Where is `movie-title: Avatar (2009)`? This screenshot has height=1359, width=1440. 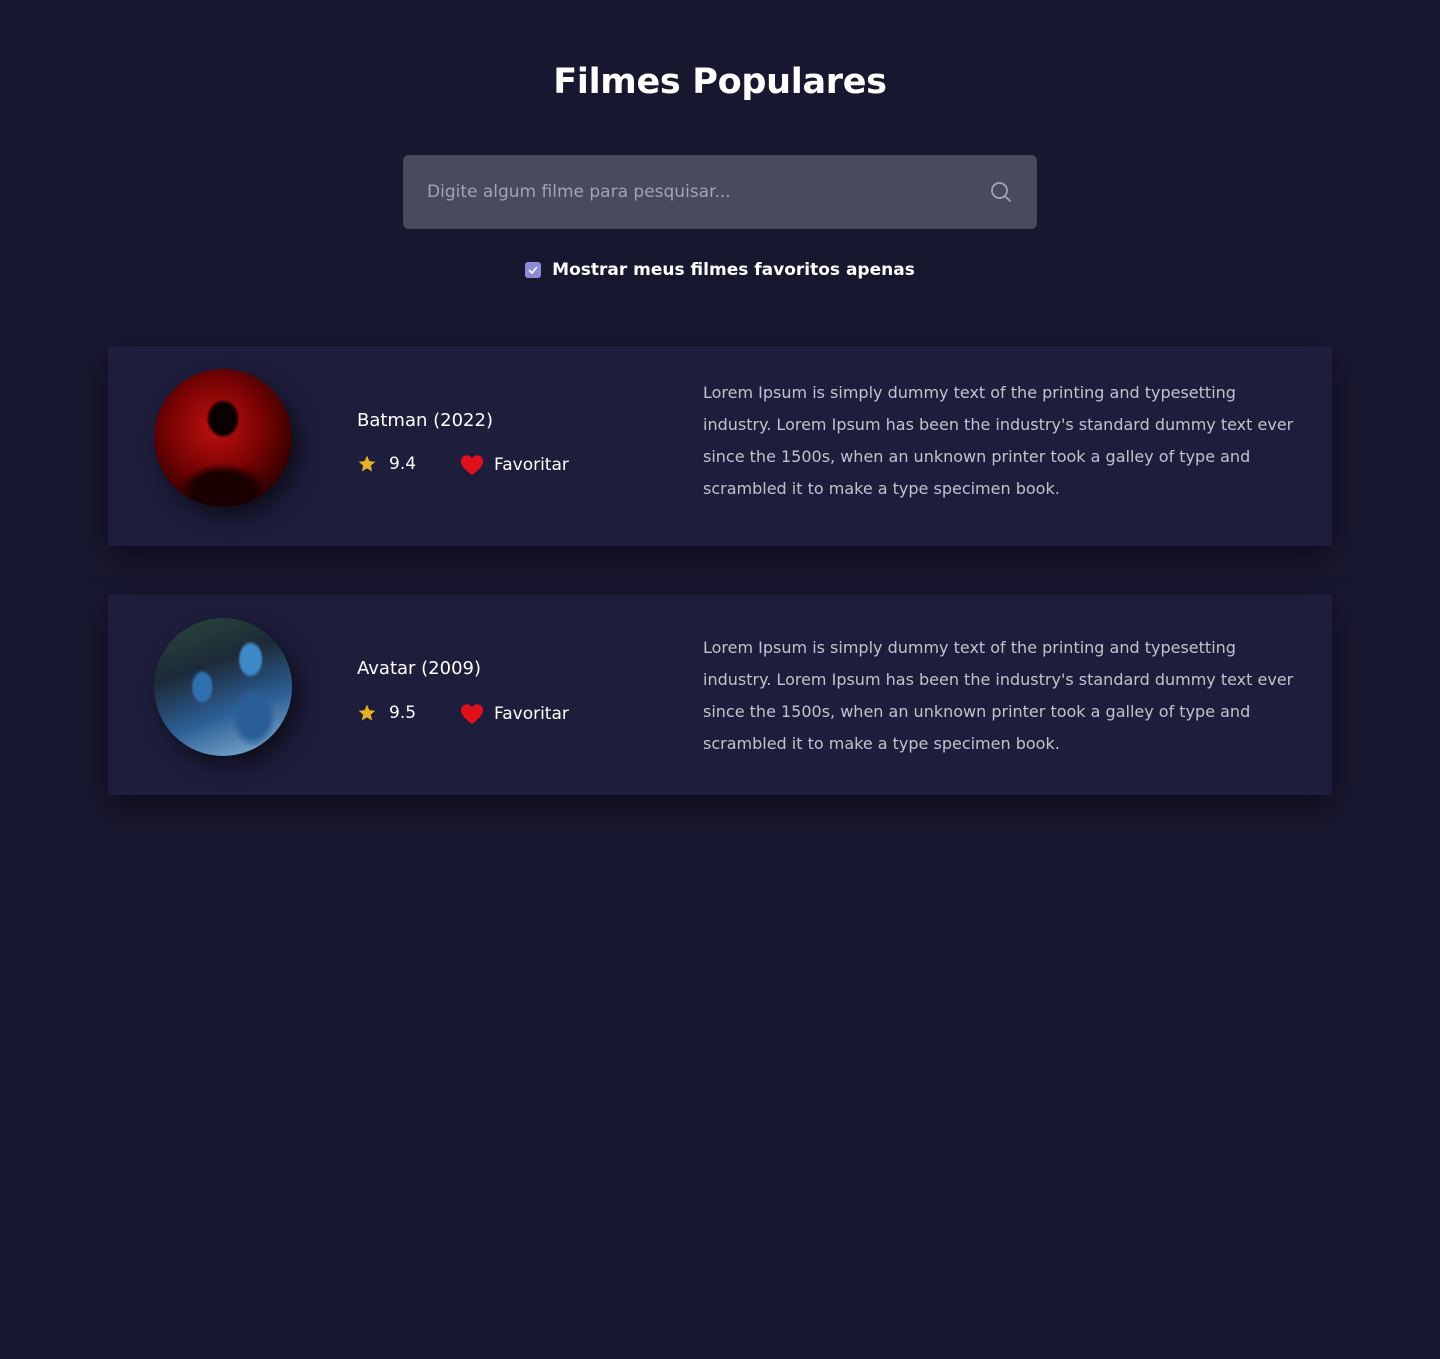
movie-title: Avatar (2009) is located at coordinates (419, 668).